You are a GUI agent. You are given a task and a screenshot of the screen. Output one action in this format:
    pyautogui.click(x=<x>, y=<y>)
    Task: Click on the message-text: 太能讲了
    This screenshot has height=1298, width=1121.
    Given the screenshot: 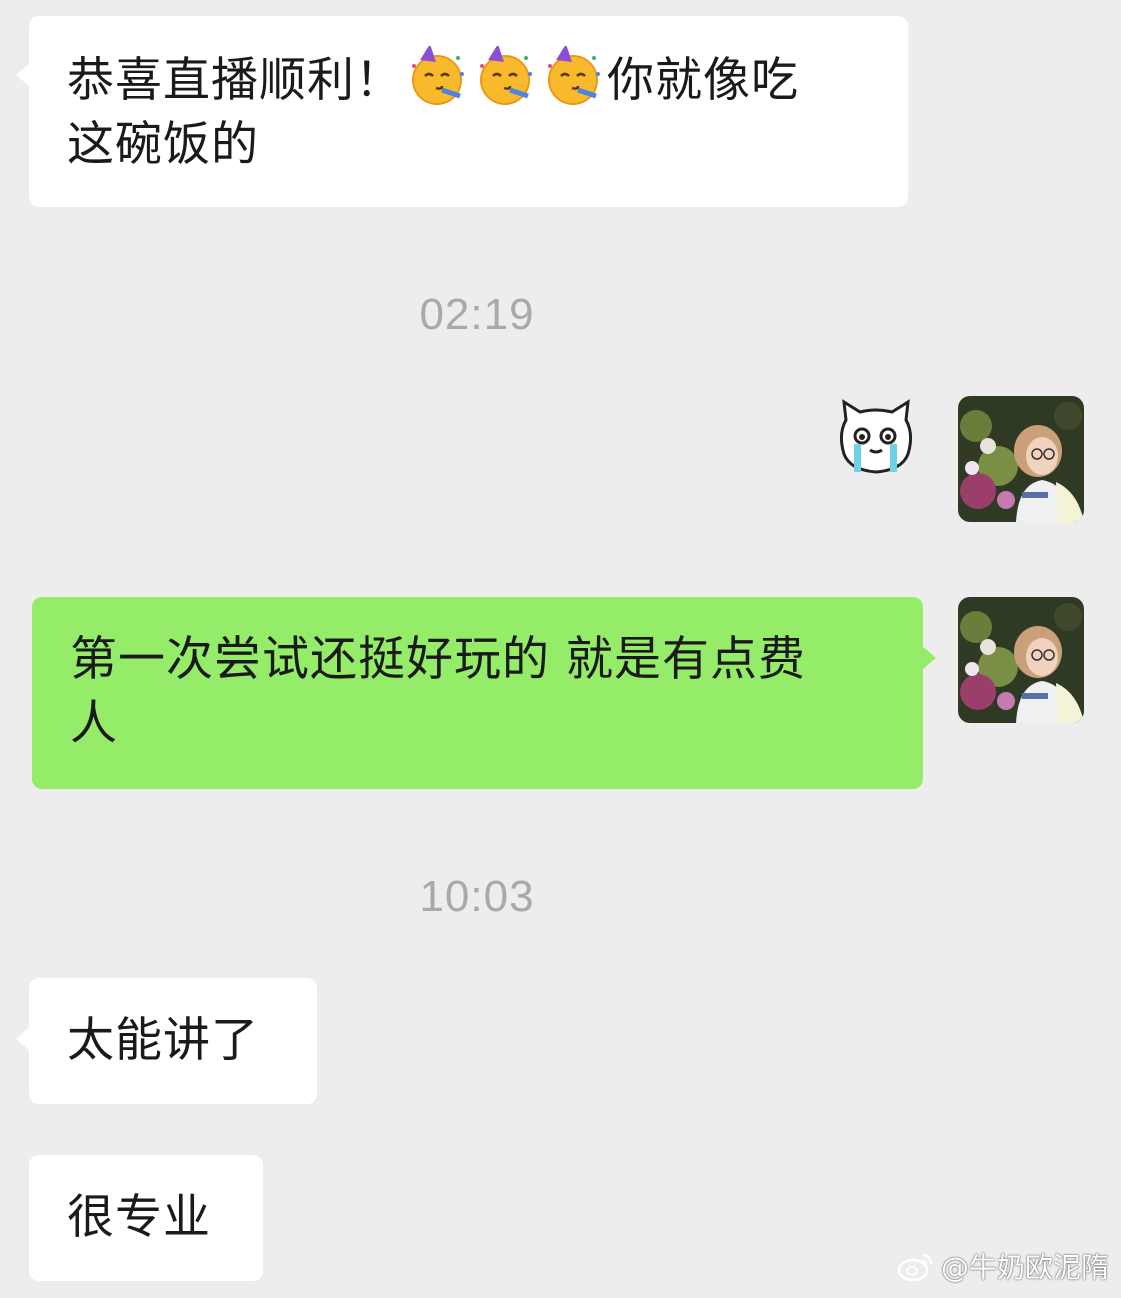 What is the action you would take?
    pyautogui.click(x=163, y=1040)
    